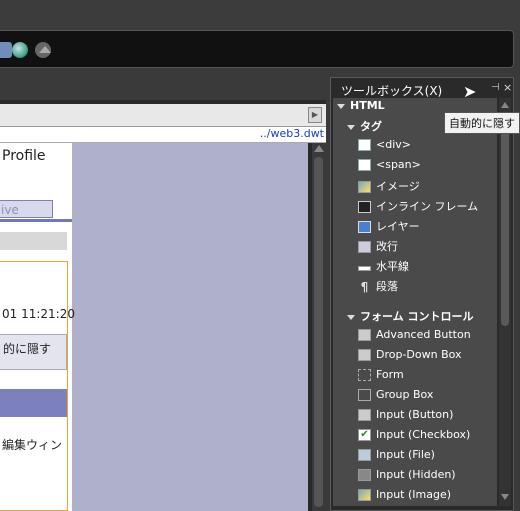 The image size is (520, 511). What do you see at coordinates (404, 497) in the screenshot?
I see `tool-item-input-image: Input (Image)` at bounding box center [404, 497].